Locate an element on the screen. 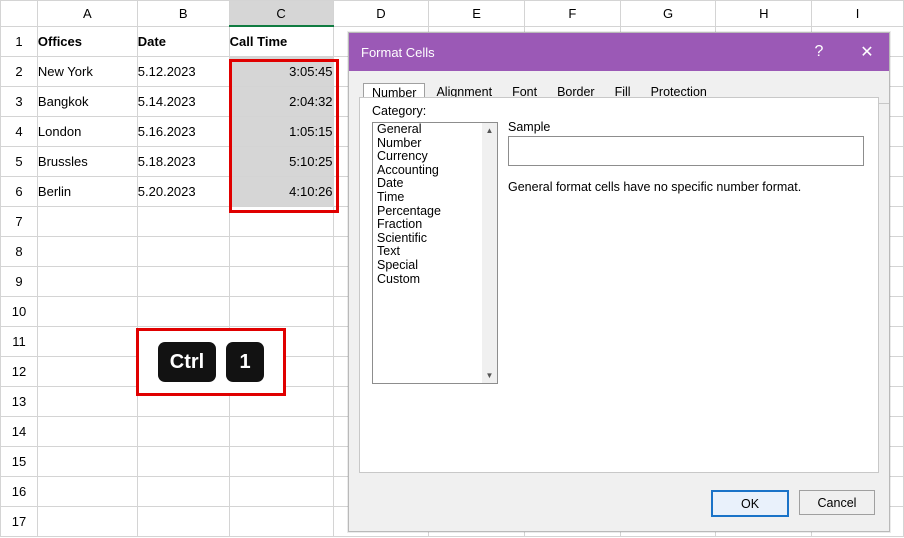 This screenshot has height=538, width=904. cell-a8 is located at coordinates (87, 251).